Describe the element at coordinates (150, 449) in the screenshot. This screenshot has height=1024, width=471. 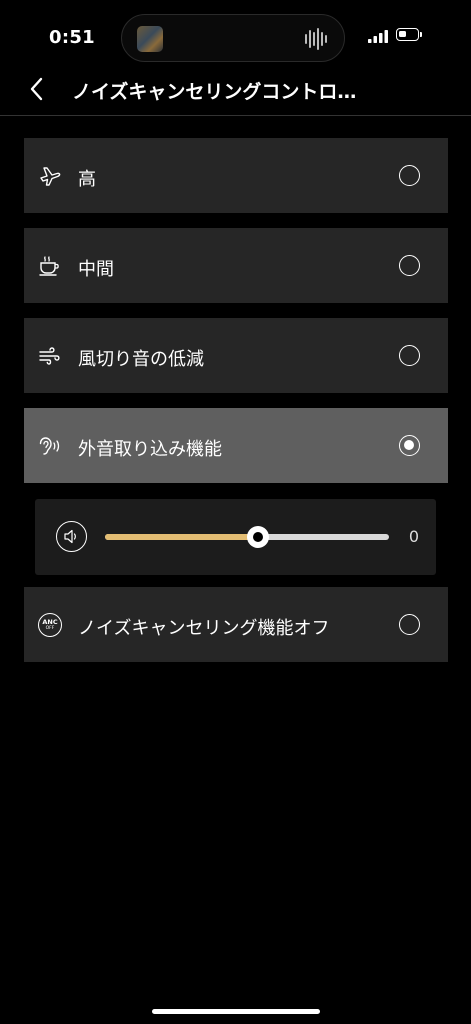
I see `option-label: 外音取り込み機能` at that location.